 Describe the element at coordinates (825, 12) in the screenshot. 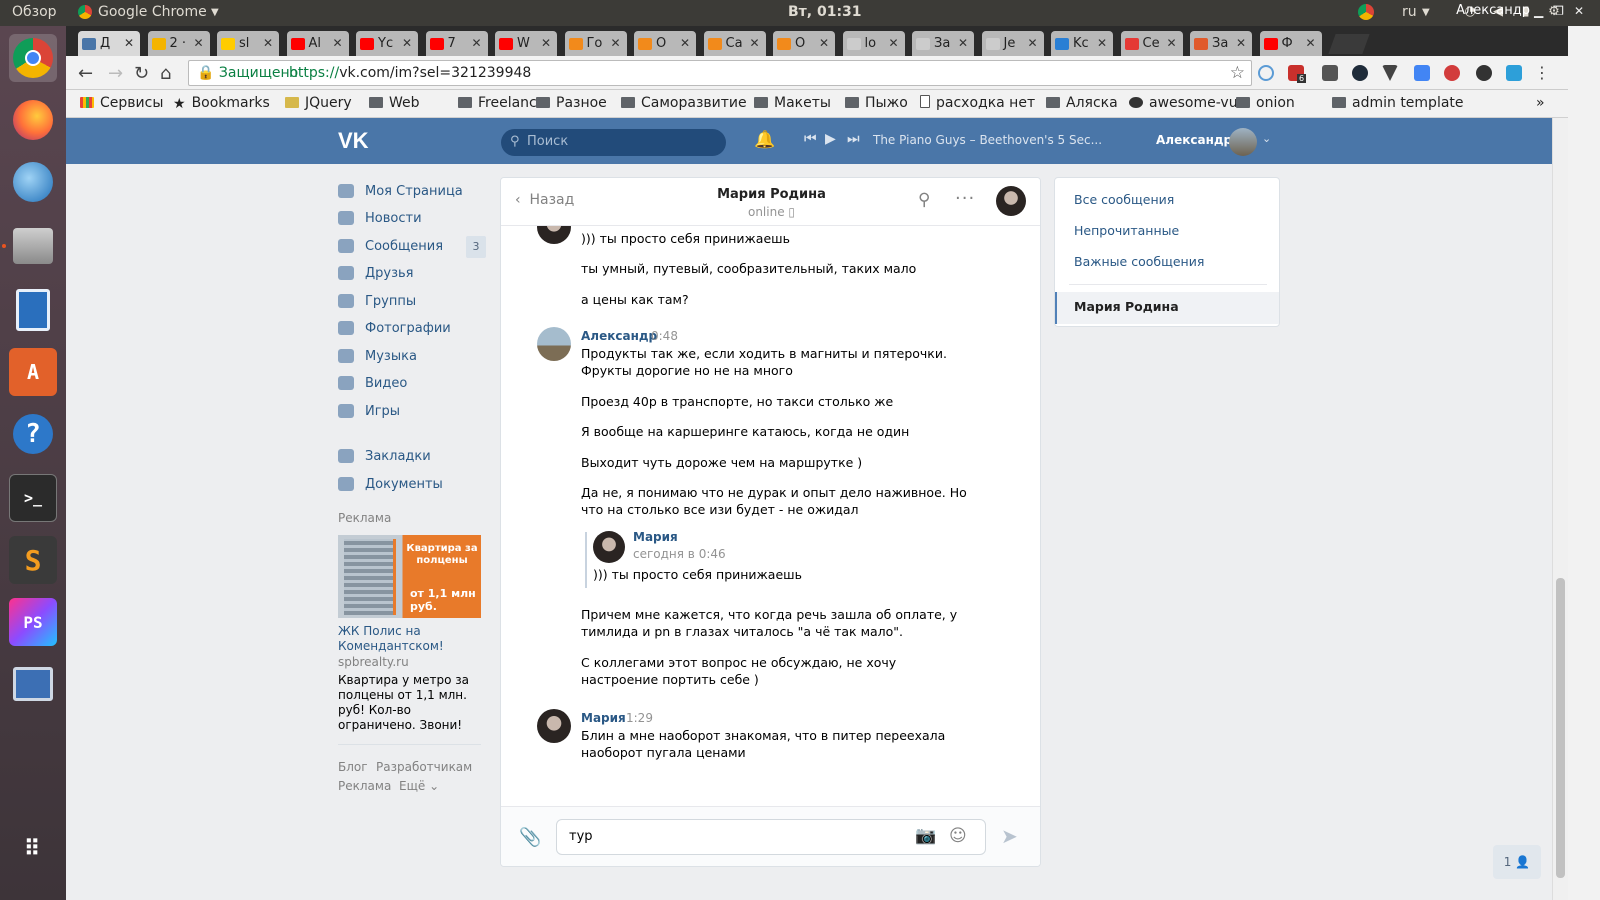

I see `clock: Вт, 01:31` at that location.